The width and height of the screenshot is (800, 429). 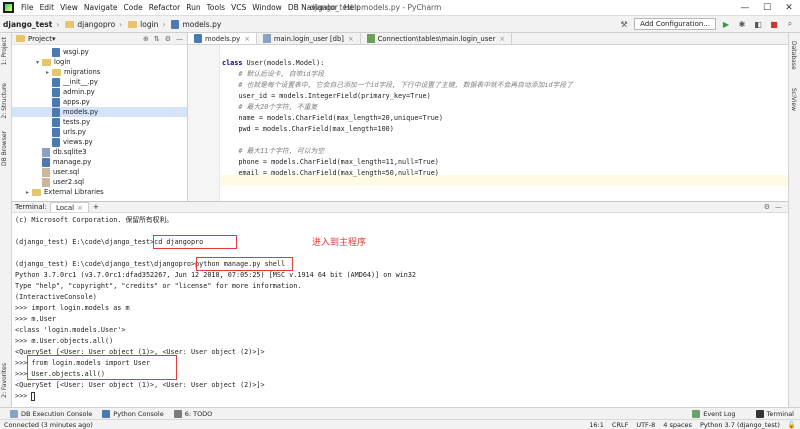 I want to click on line-separator: CRLF, so click(x=620, y=425).